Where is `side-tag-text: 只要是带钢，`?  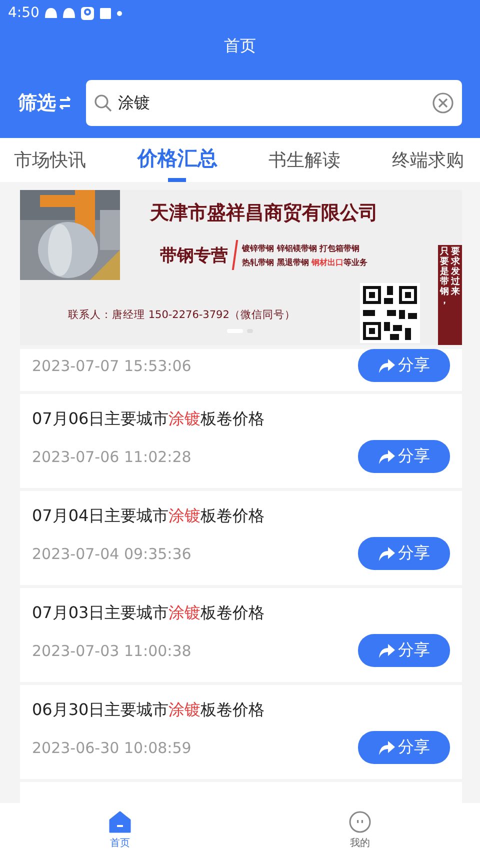 side-tag-text: 只要是带钢， is located at coordinates (444, 278).